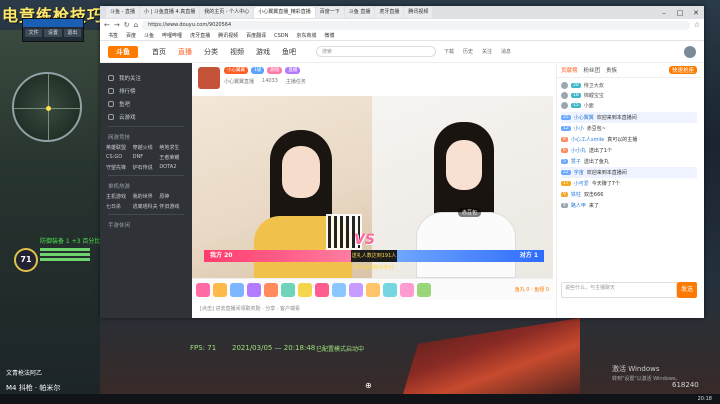 The height and width of the screenshot is (404, 720). What do you see at coordinates (576, 194) in the screenshot?
I see `chat-user: 铁柱` at bounding box center [576, 194].